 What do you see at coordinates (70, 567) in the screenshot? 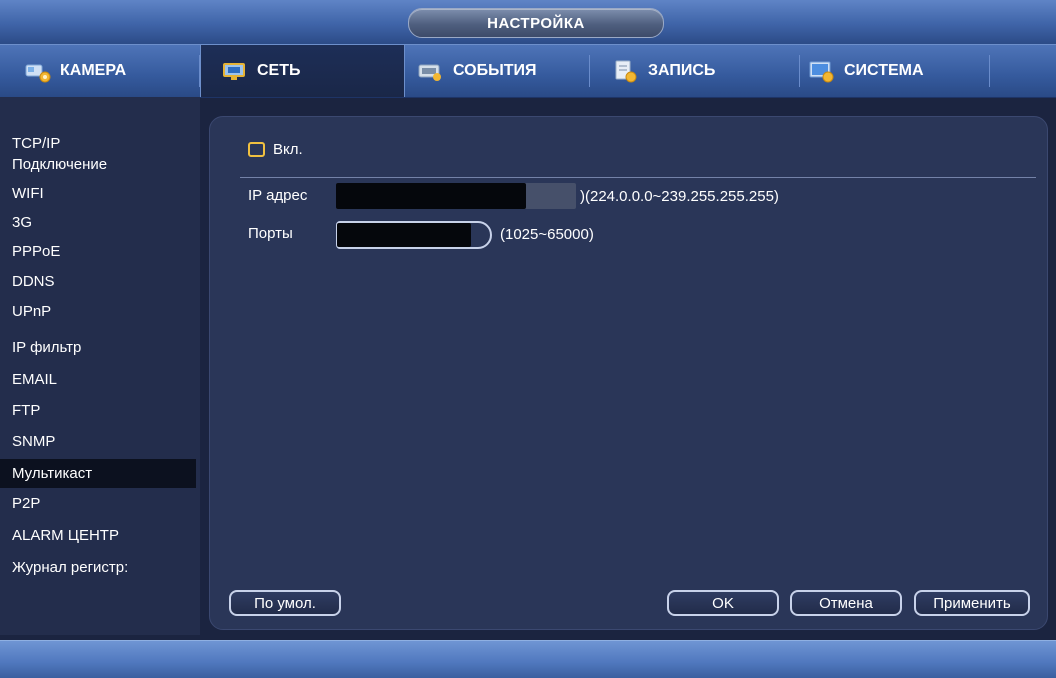
I see `sidebar-item-label: Журнал регистр:` at bounding box center [70, 567].